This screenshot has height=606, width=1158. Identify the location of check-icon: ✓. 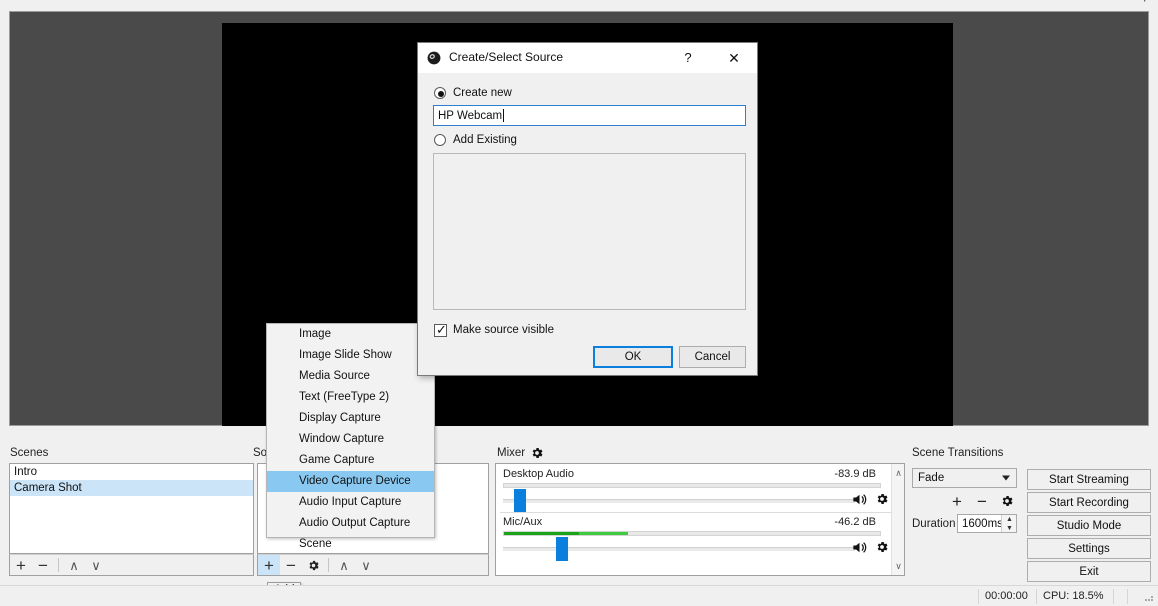
(441, 329).